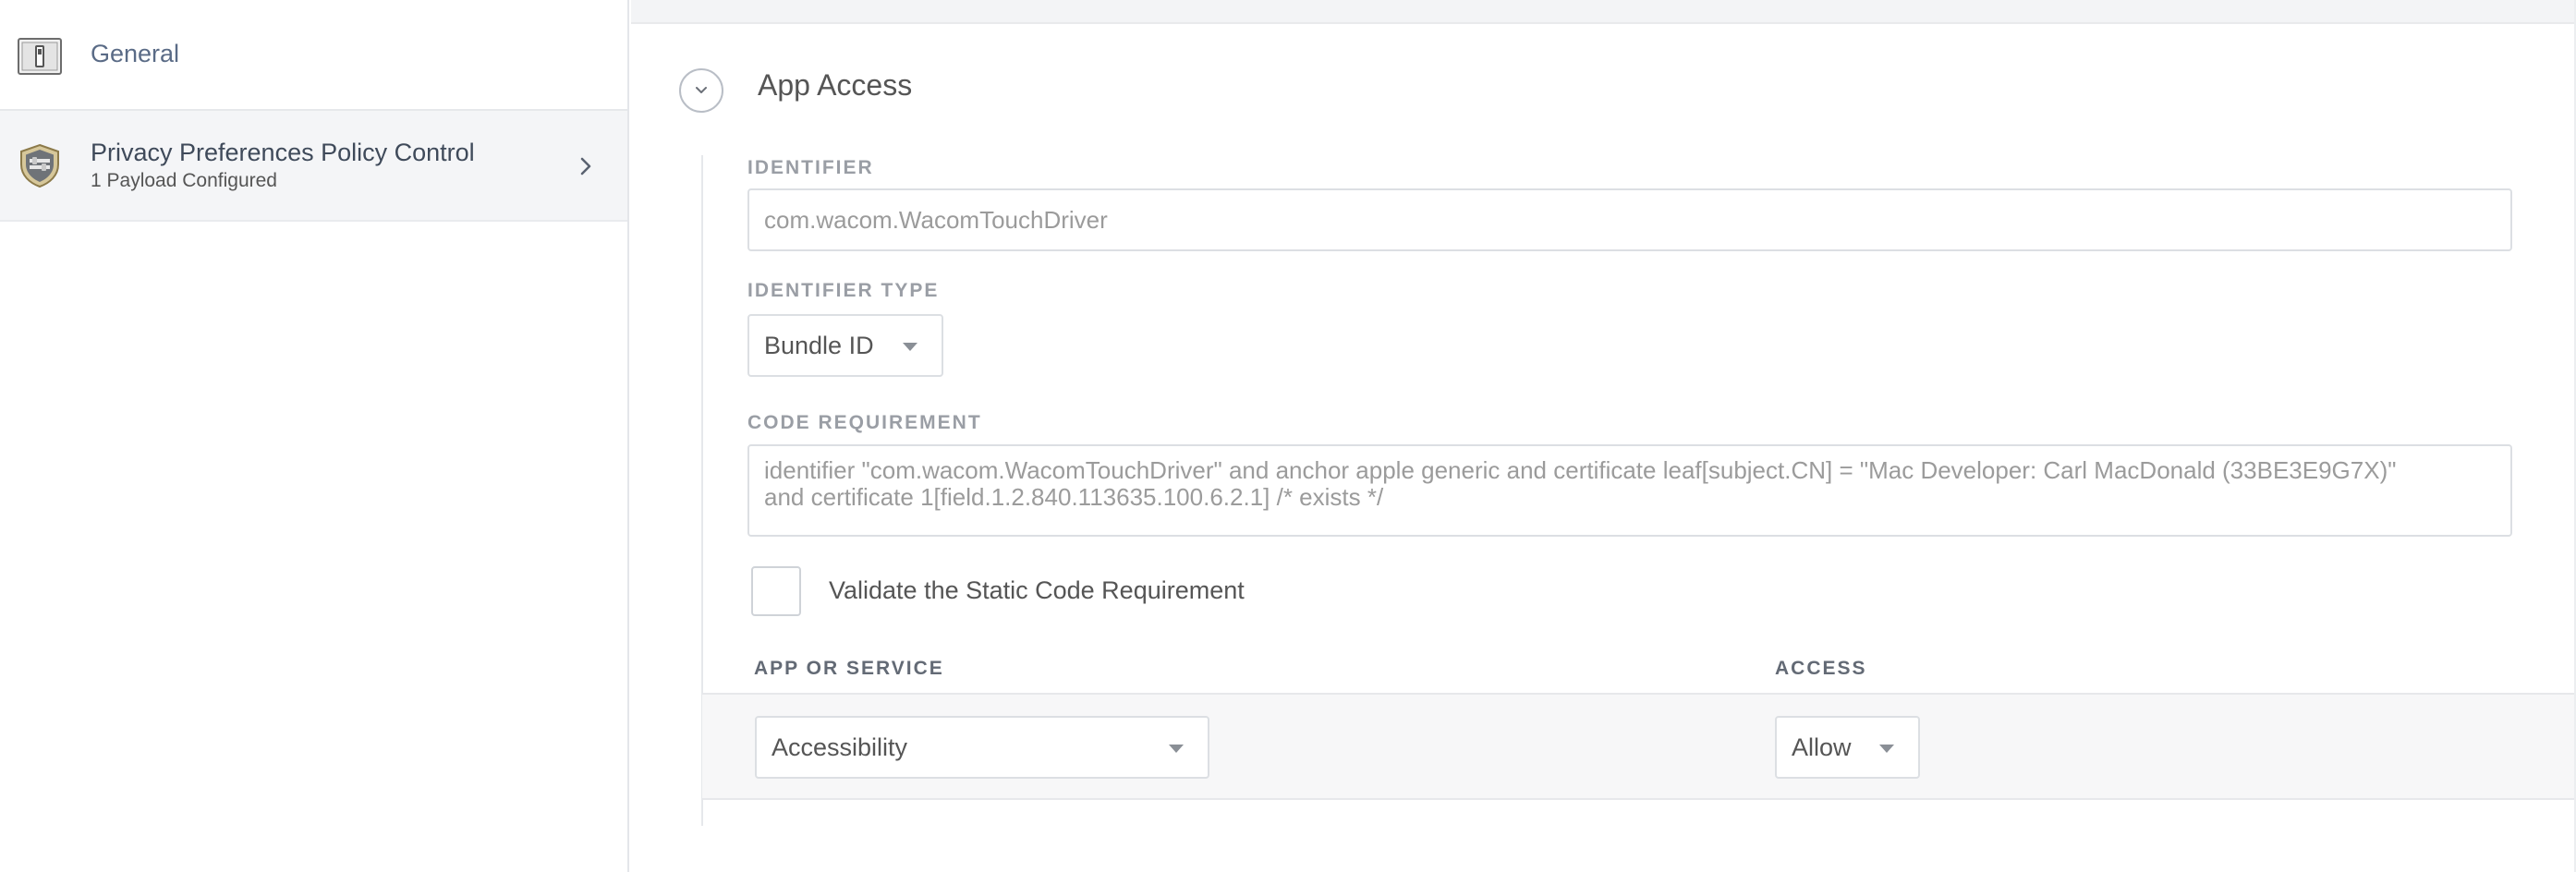 The height and width of the screenshot is (872, 2576). Describe the element at coordinates (313, 55) in the screenshot. I see `sidebar-item-general: General` at that location.